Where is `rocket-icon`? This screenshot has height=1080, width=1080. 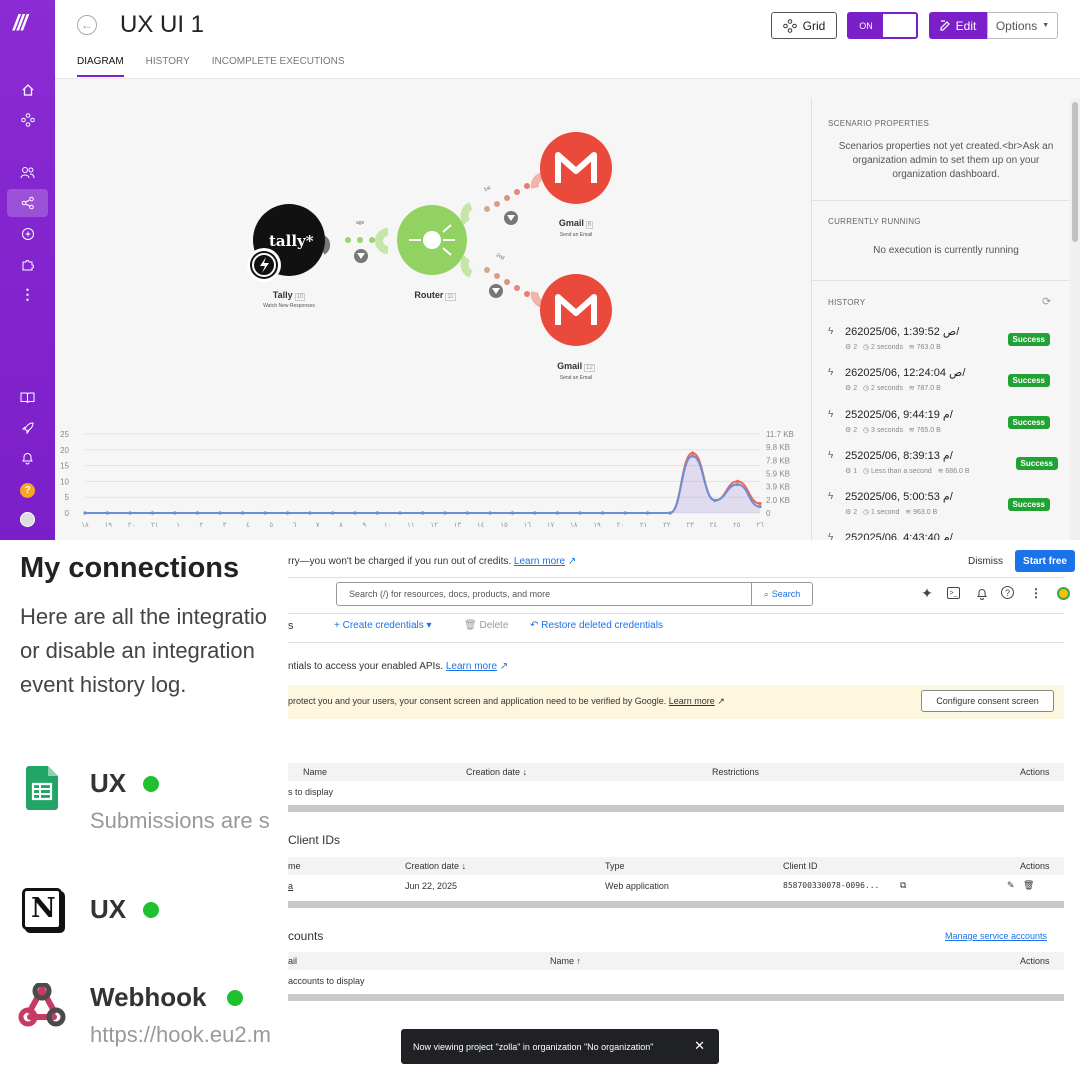 rocket-icon is located at coordinates (27, 428).